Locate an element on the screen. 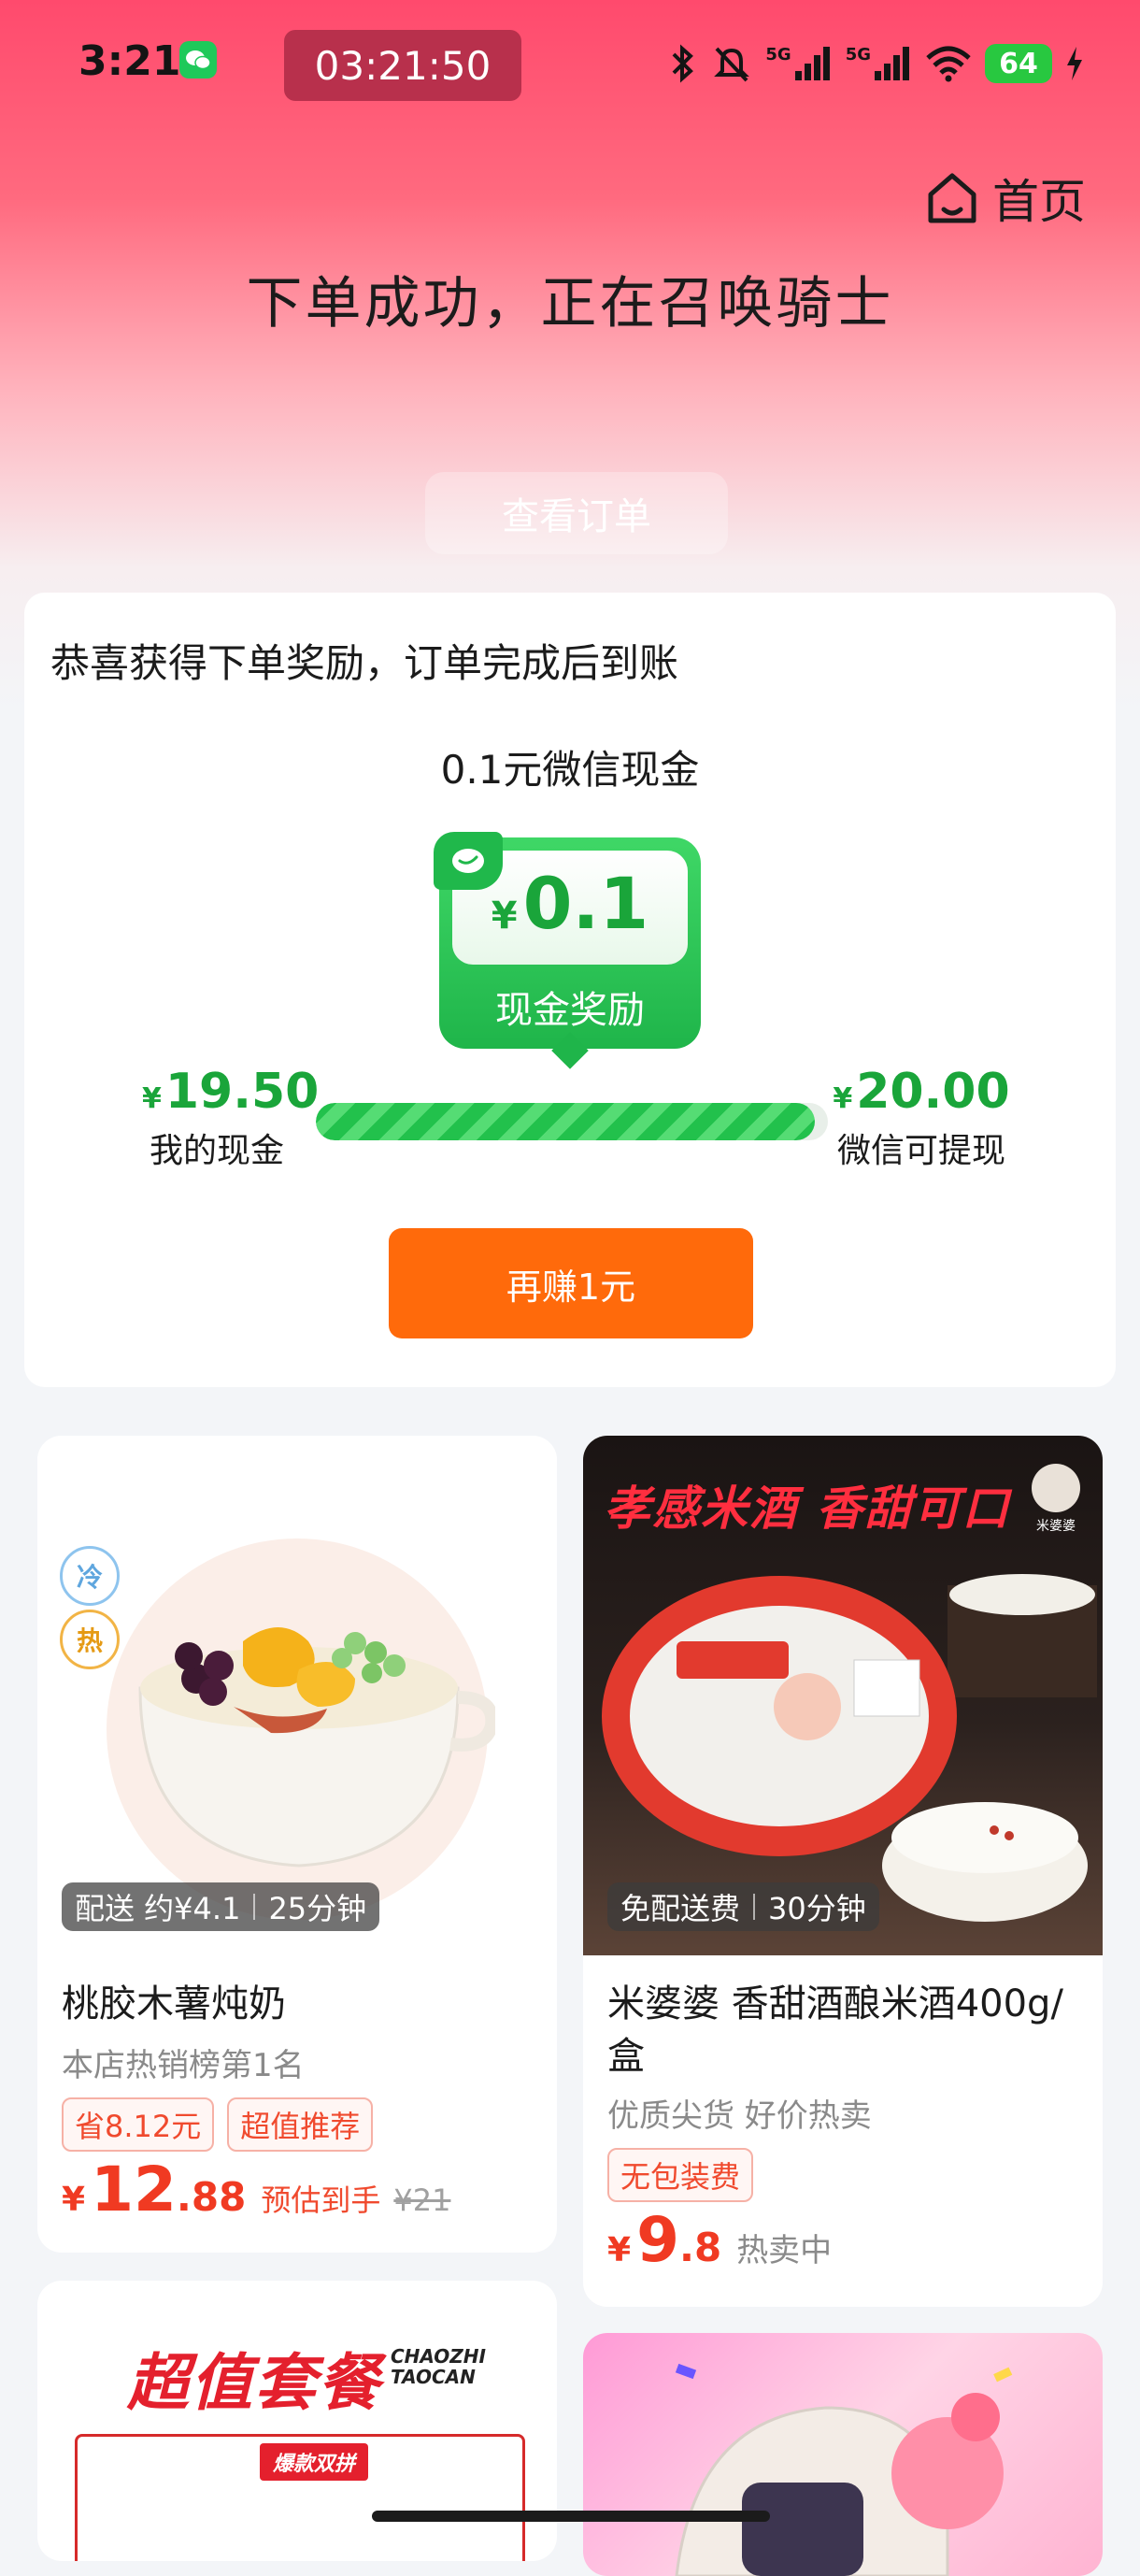  my-cash-label: 我的现金 is located at coordinates (216, 1151).